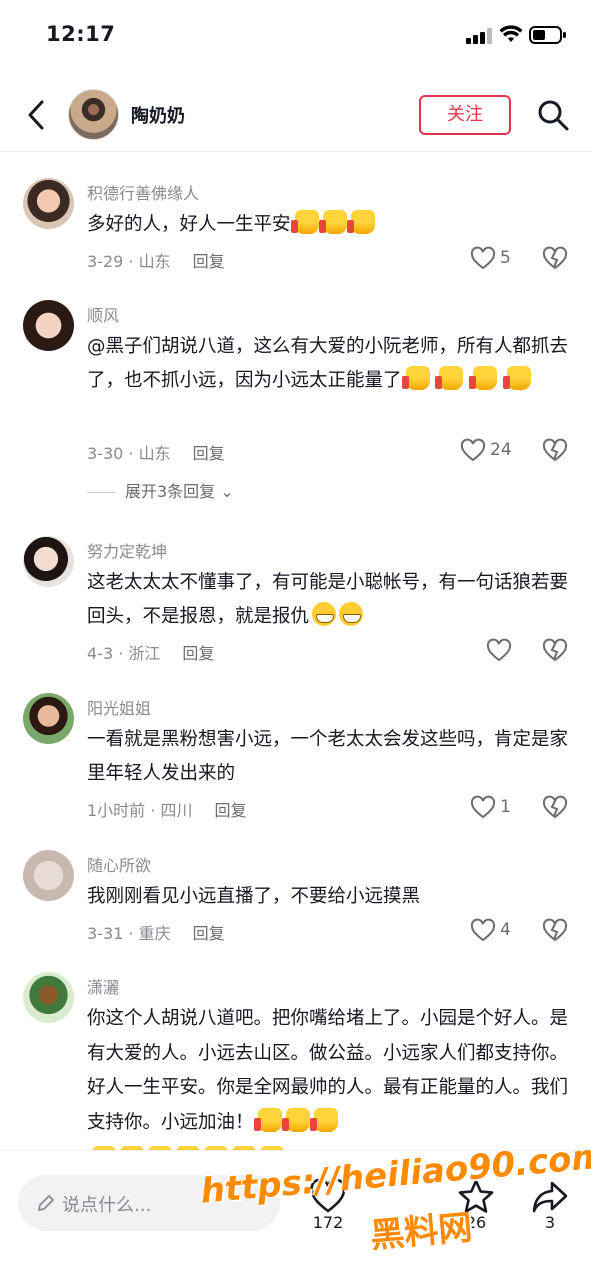  I want to click on pen-icon, so click(46, 1203).